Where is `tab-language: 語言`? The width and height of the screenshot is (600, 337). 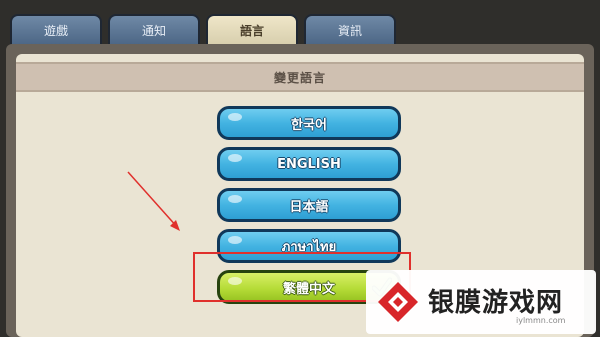
tab-language: 語言 is located at coordinates (252, 29).